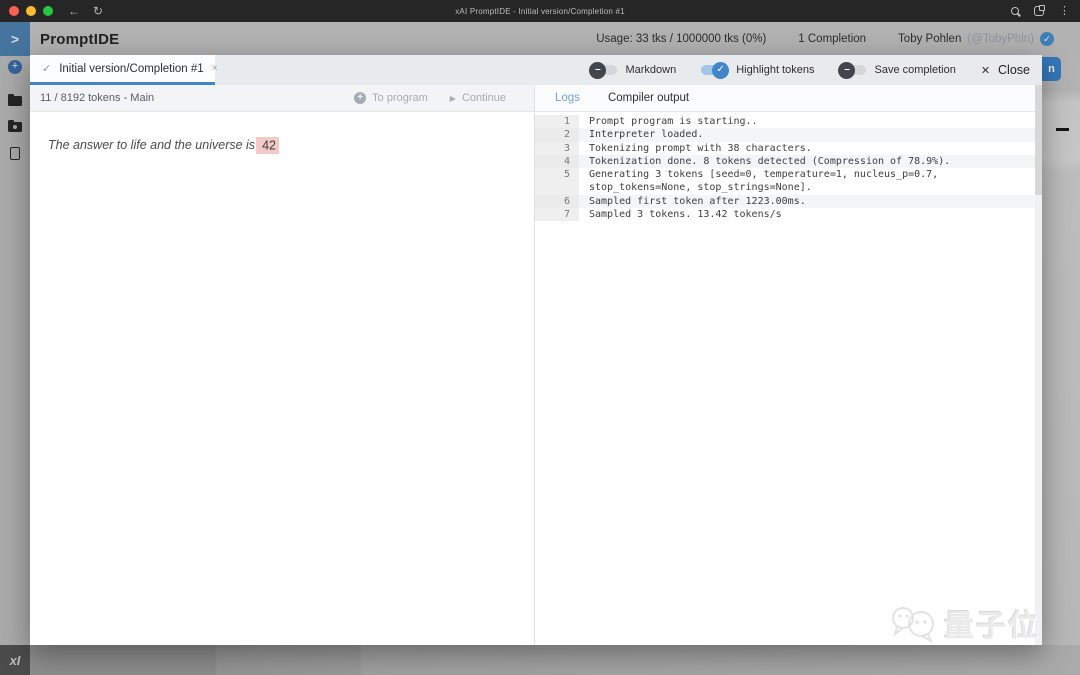 The height and width of the screenshot is (675, 1080). Describe the element at coordinates (557, 135) in the screenshot. I see `line-number: 2` at that location.